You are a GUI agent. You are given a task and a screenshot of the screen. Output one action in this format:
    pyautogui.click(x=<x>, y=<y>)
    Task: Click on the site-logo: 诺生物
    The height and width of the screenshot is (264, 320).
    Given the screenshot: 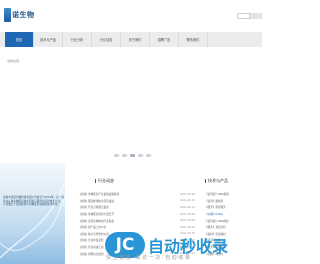 What is the action you would take?
    pyautogui.click(x=19, y=15)
    